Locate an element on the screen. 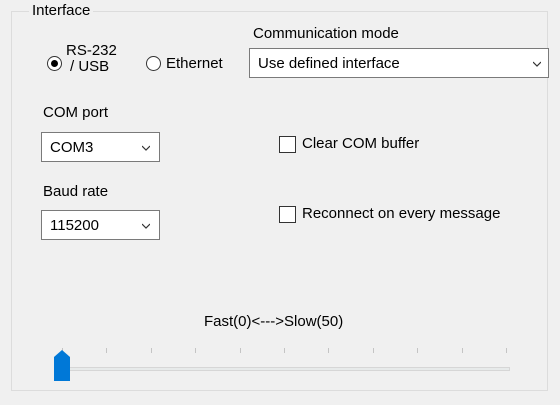 This screenshot has height=405, width=560. radio-rs232-button is located at coordinates (54, 63).